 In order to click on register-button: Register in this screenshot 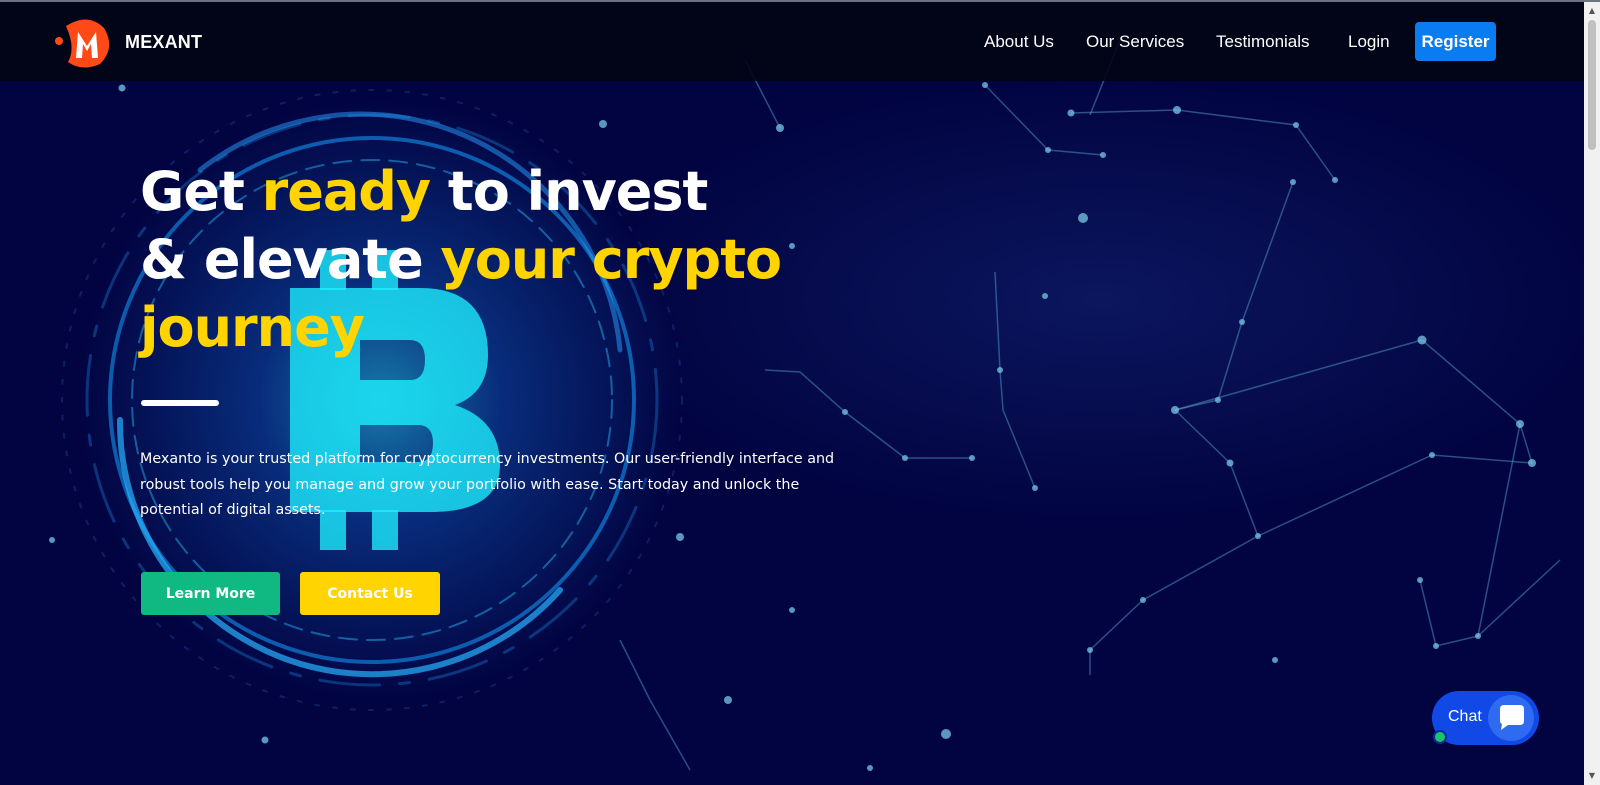, I will do `click(1455, 41)`.